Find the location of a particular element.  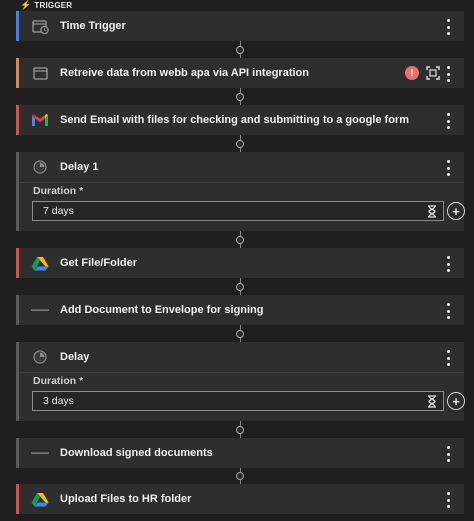

duration-value: 7 days is located at coordinates (58, 211).